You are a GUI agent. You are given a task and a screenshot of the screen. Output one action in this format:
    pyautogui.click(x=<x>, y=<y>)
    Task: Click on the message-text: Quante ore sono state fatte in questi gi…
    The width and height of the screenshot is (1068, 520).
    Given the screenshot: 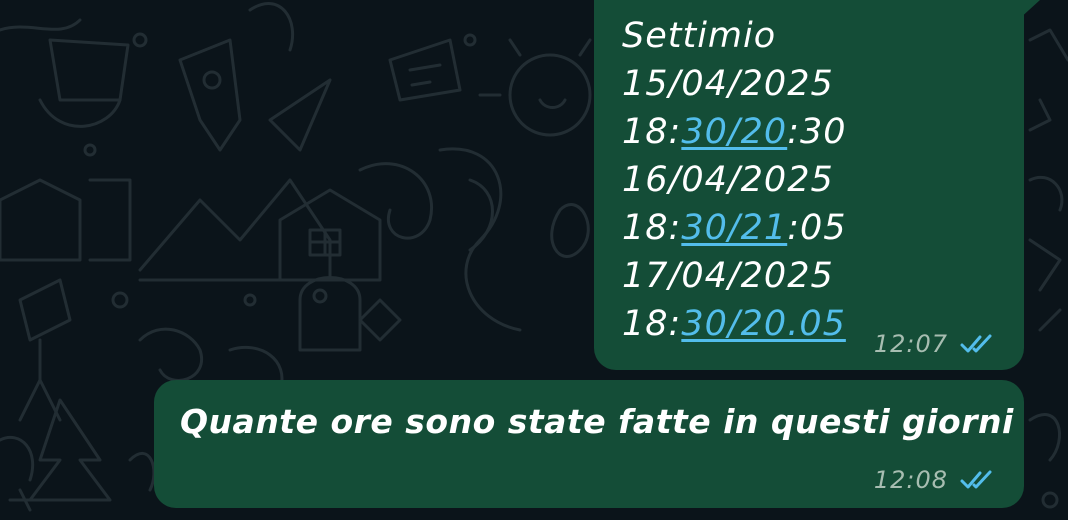 What is the action you would take?
    pyautogui.click(x=597, y=421)
    